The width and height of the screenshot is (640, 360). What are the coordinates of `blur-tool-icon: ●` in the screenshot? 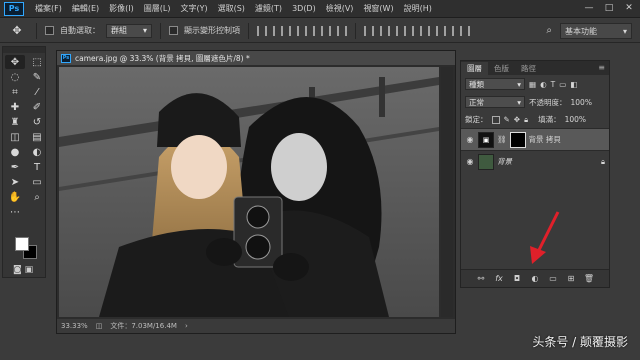 It's located at (15, 152).